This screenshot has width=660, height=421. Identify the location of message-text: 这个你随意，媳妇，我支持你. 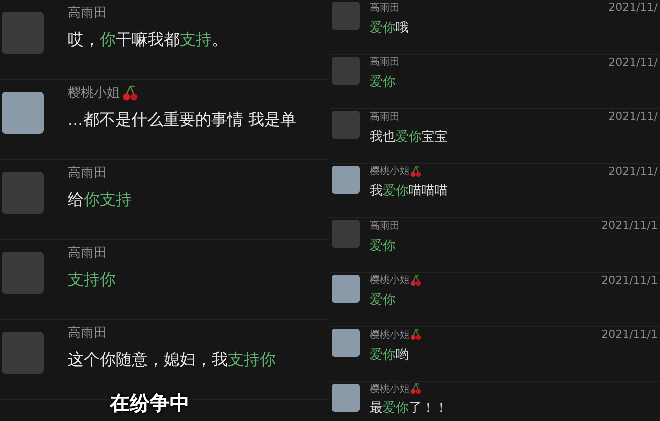
(172, 359).